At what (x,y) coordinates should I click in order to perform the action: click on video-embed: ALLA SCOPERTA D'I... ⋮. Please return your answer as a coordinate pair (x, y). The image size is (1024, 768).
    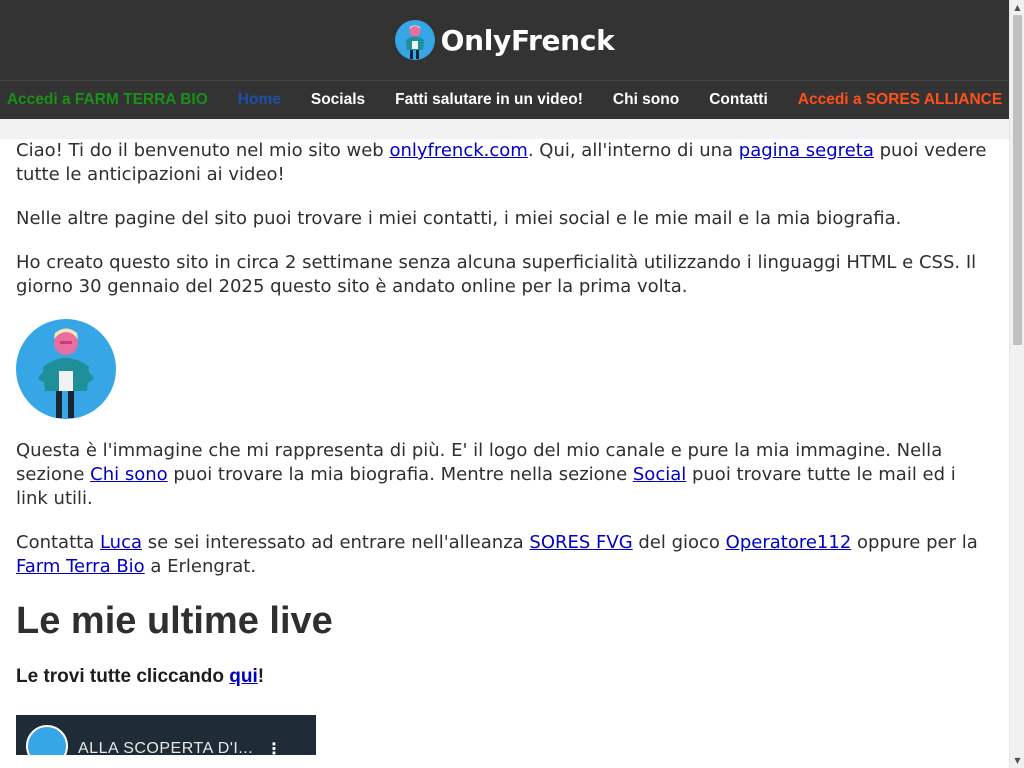
    Looking at the image, I should click on (166, 735).